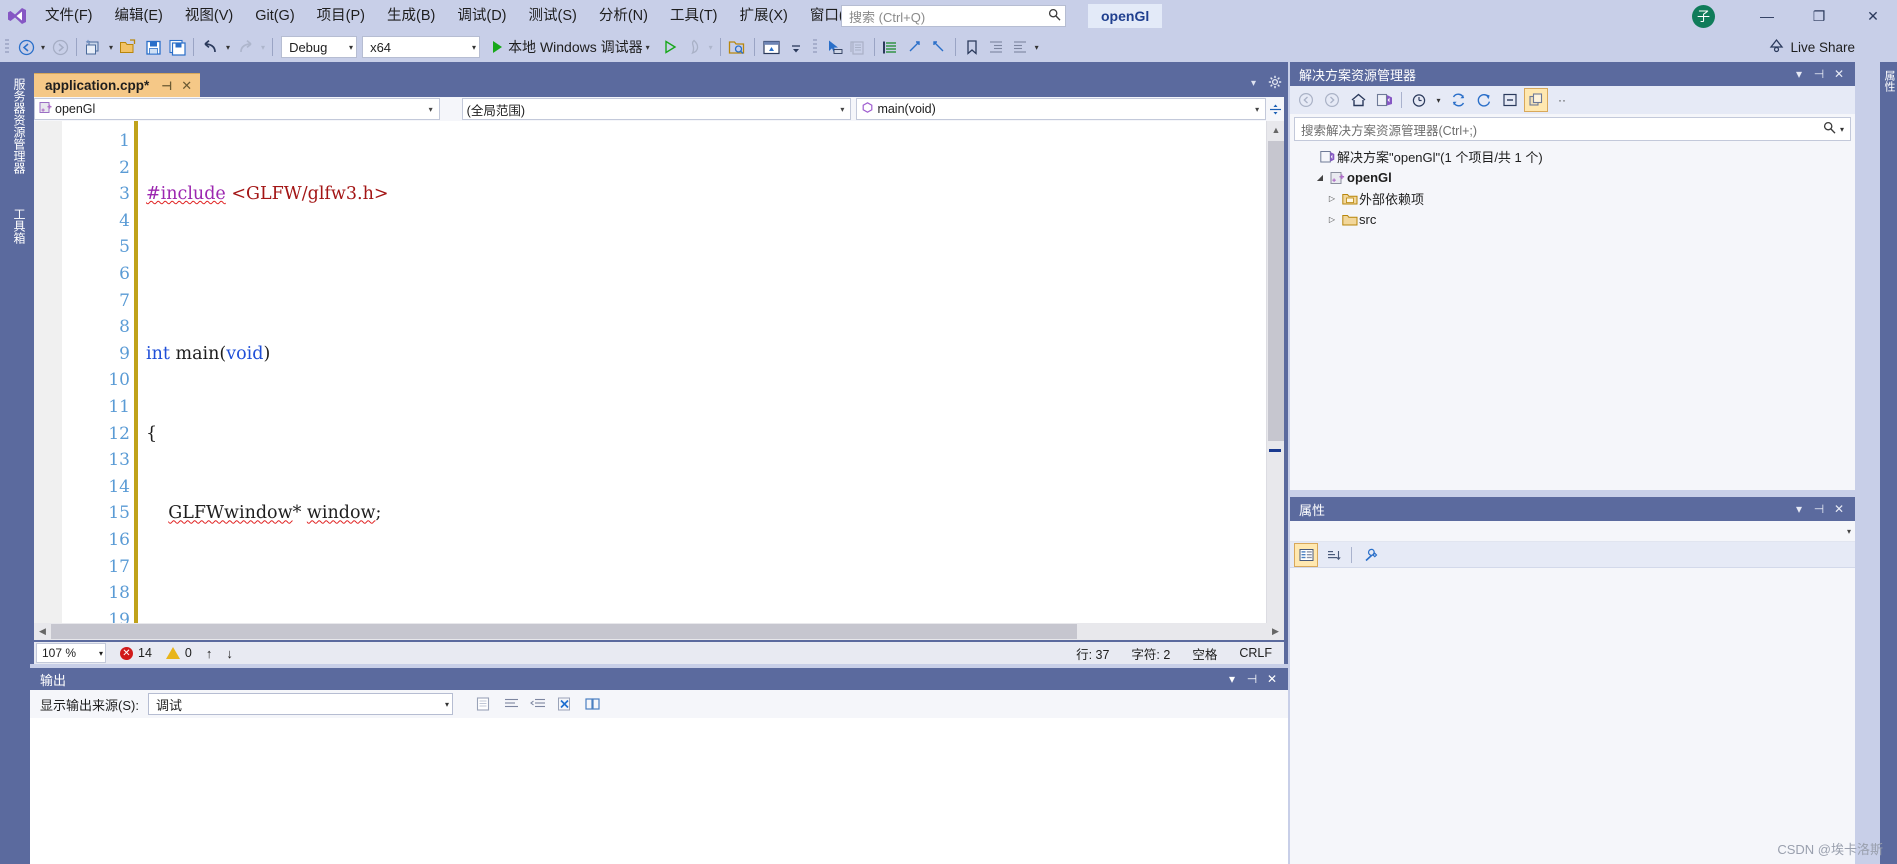 The width and height of the screenshot is (1897, 864). What do you see at coordinates (1703, 16) in the screenshot?
I see `avatar: 子` at bounding box center [1703, 16].